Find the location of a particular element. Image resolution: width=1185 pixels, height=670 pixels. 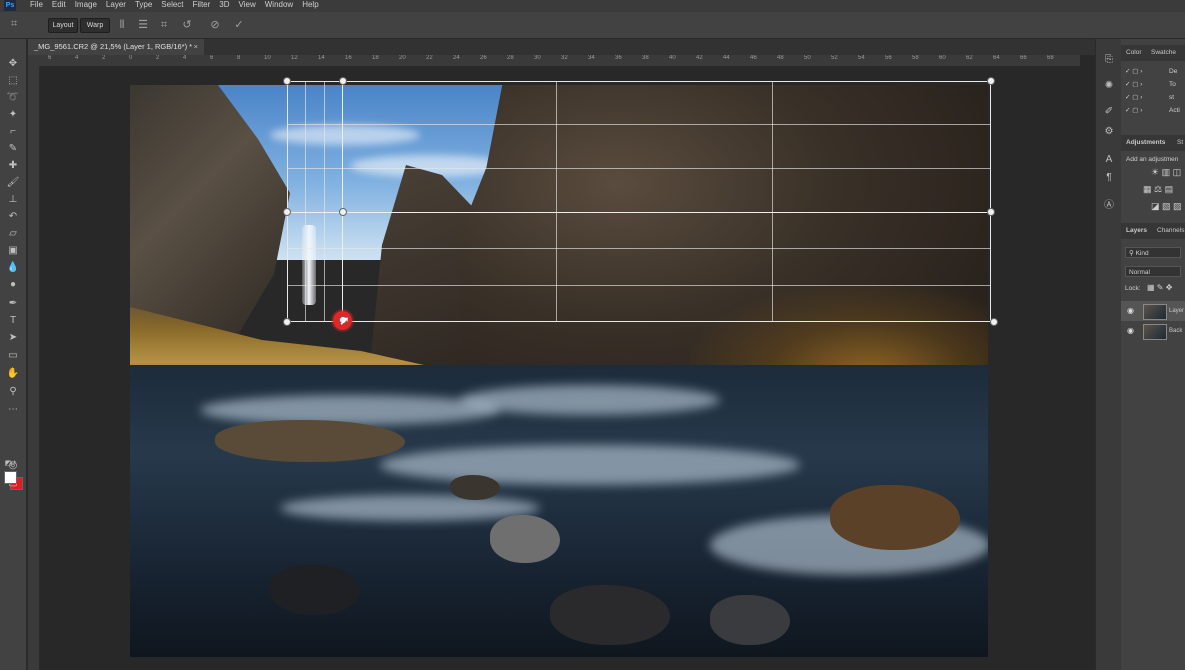

menu-item-help: Help is located at coordinates (310, 5).